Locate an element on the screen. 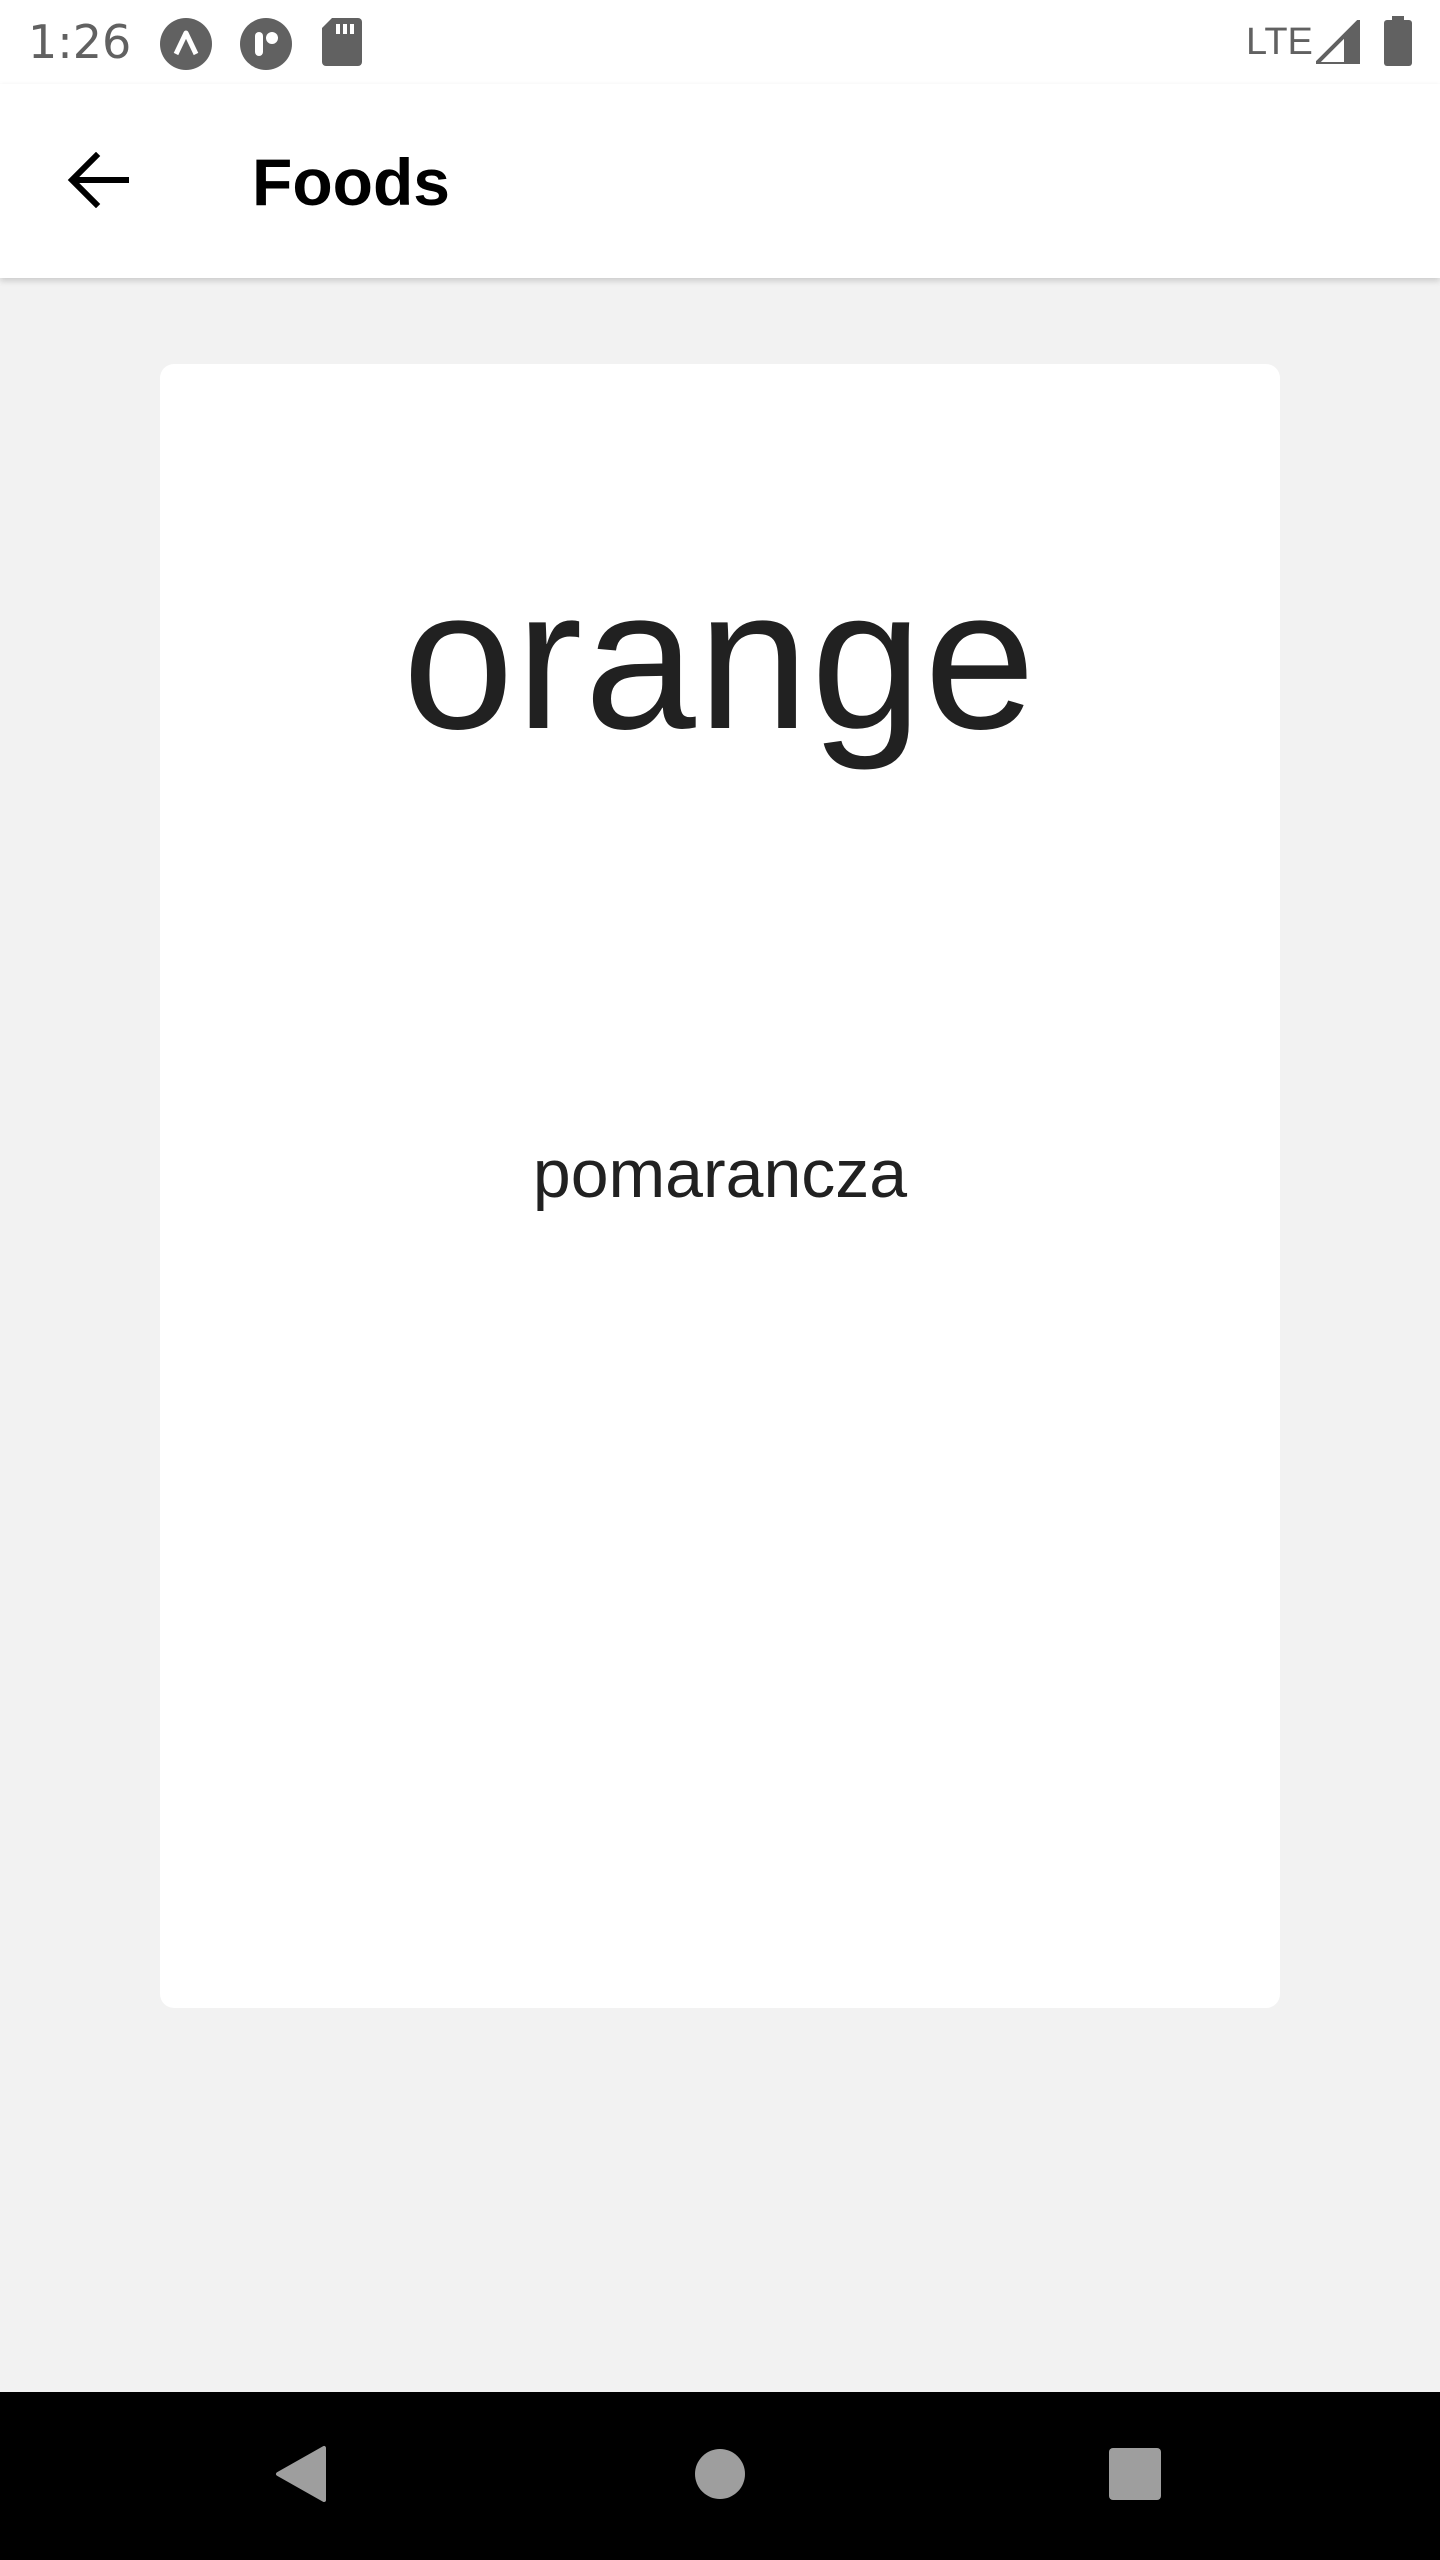  status-bar: 1:26 LTE is located at coordinates (720, 42).